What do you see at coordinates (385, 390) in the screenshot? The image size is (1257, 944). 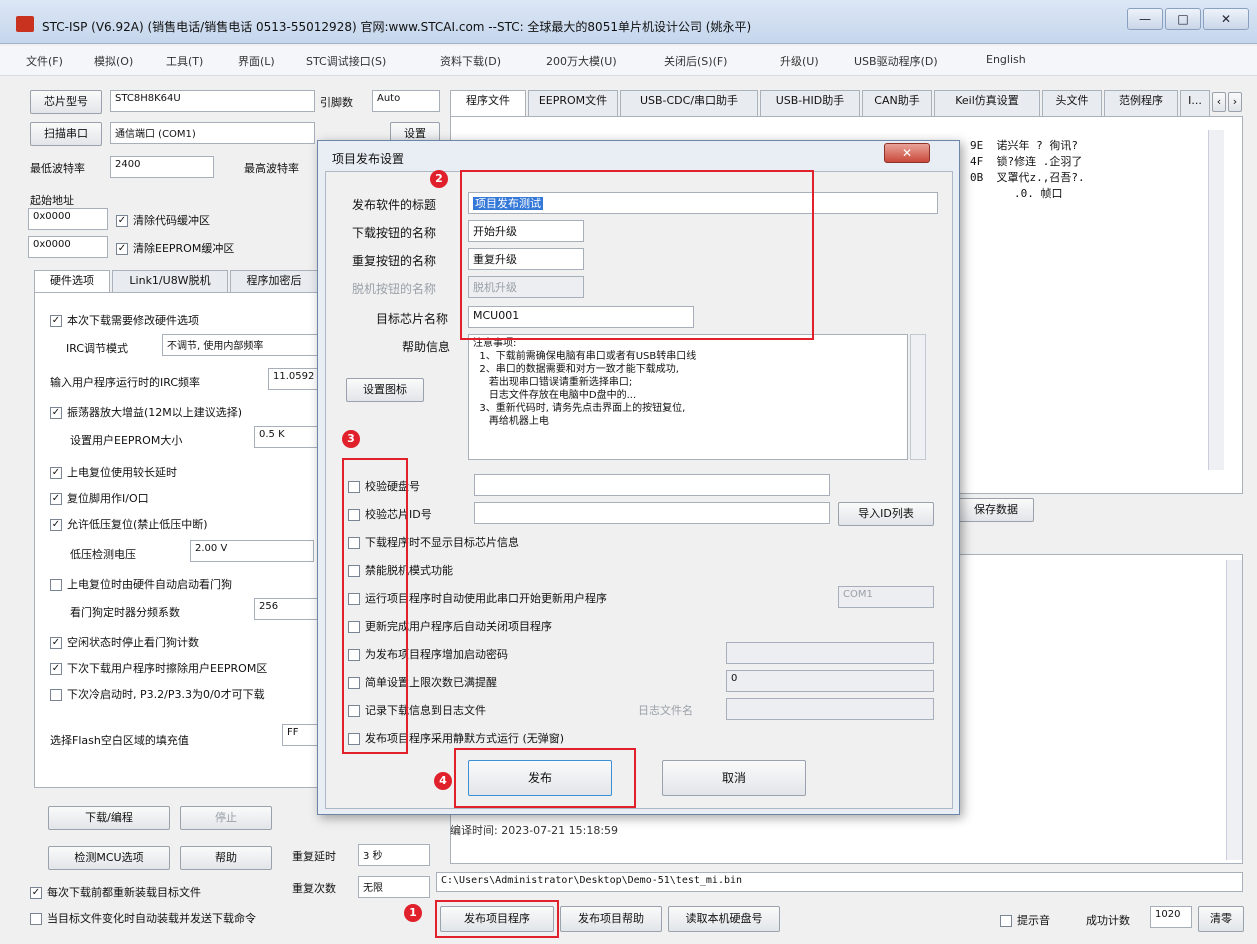 I see `set-icon-button: 设置图标` at bounding box center [385, 390].